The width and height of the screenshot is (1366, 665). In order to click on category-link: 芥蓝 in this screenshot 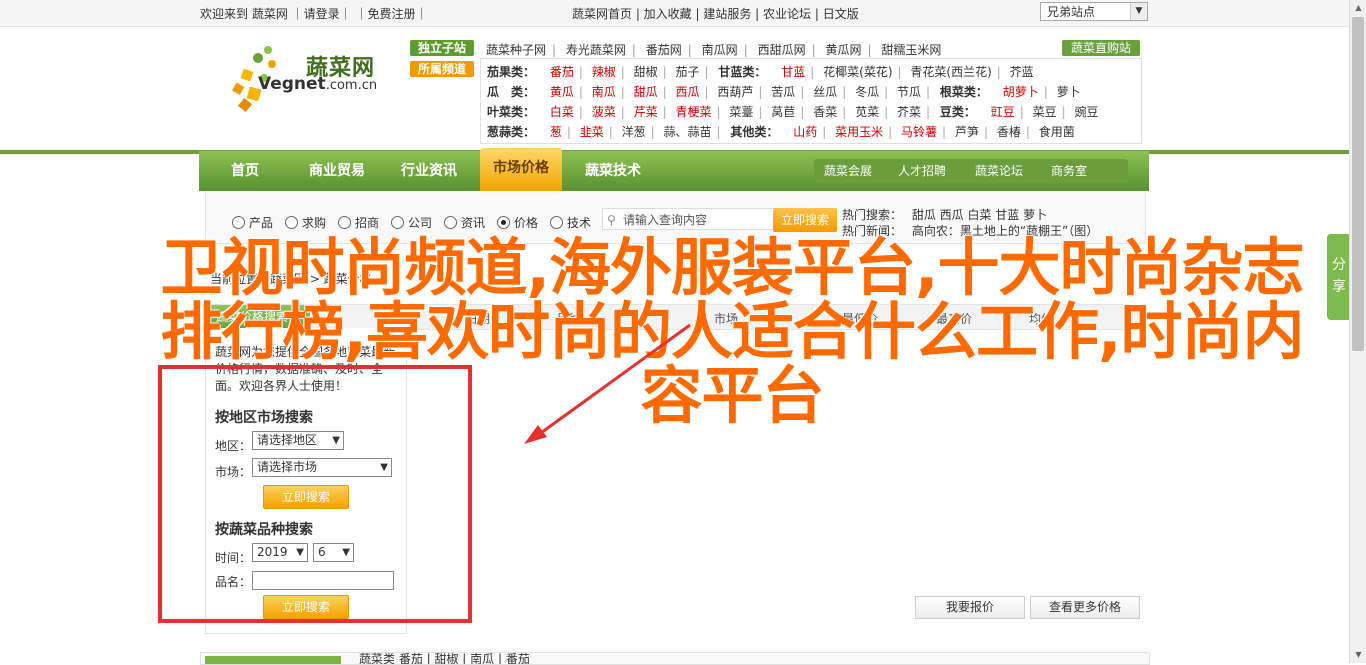, I will do `click(1022, 72)`.